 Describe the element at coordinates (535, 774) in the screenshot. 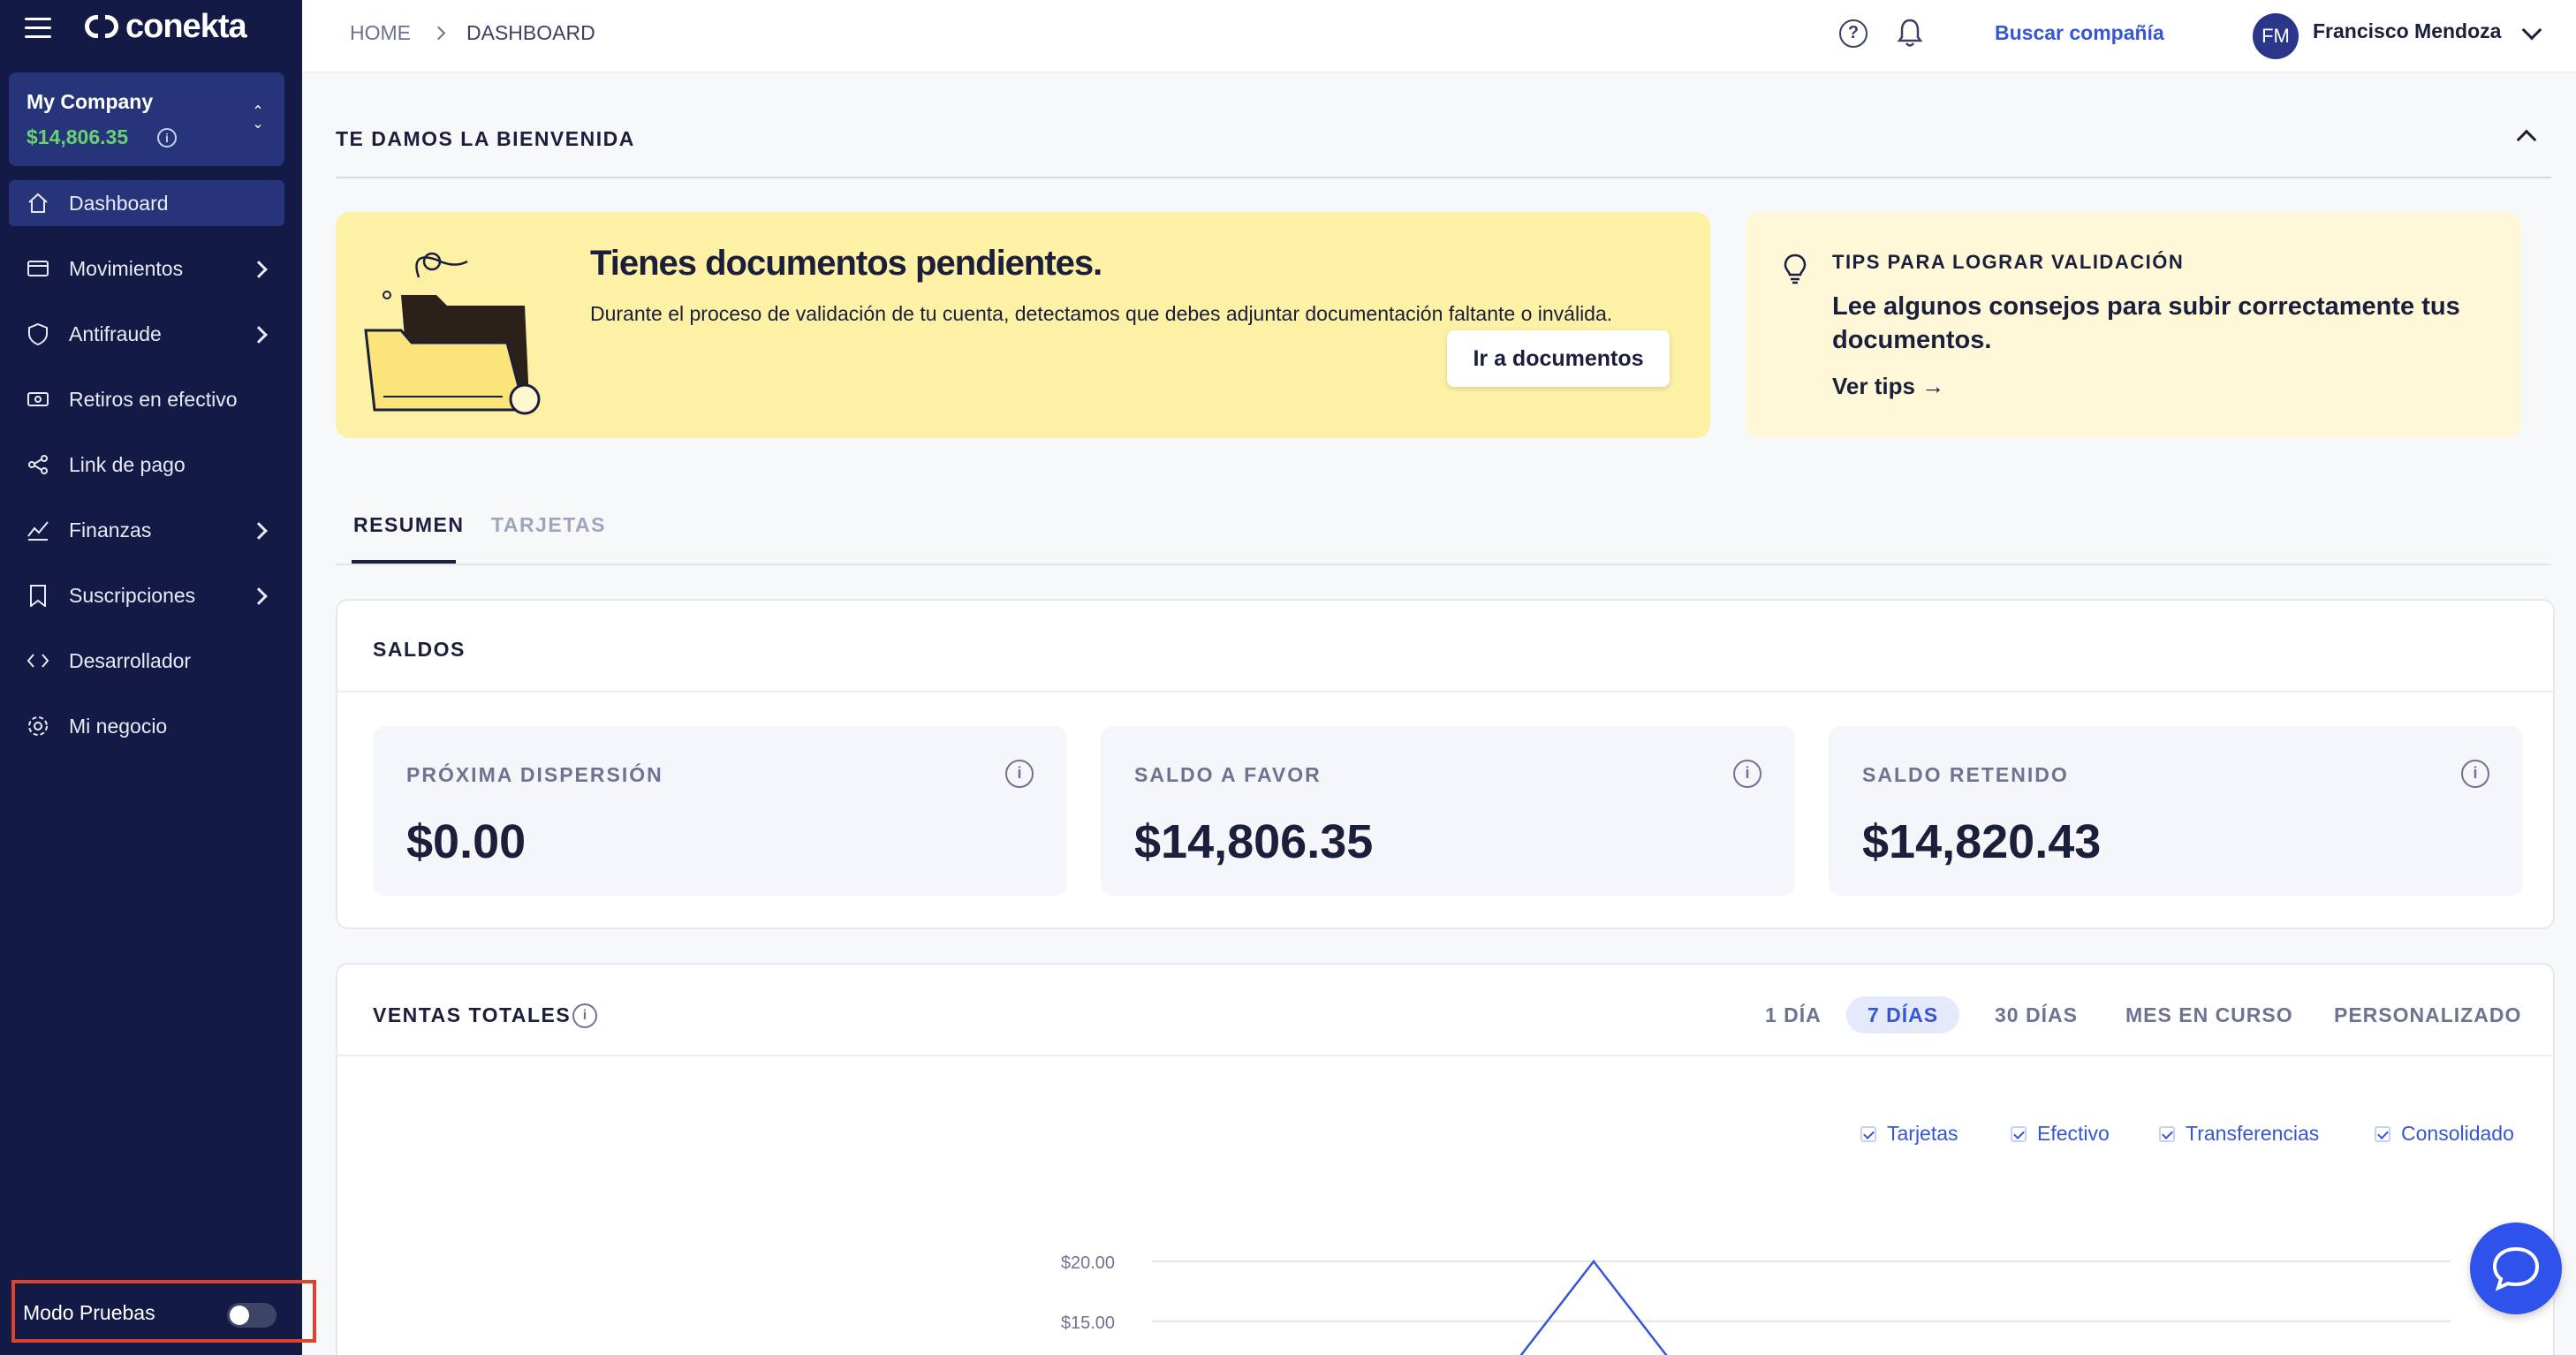

I see `balance-label: PRÓXIMA DISPERSIÓN` at that location.